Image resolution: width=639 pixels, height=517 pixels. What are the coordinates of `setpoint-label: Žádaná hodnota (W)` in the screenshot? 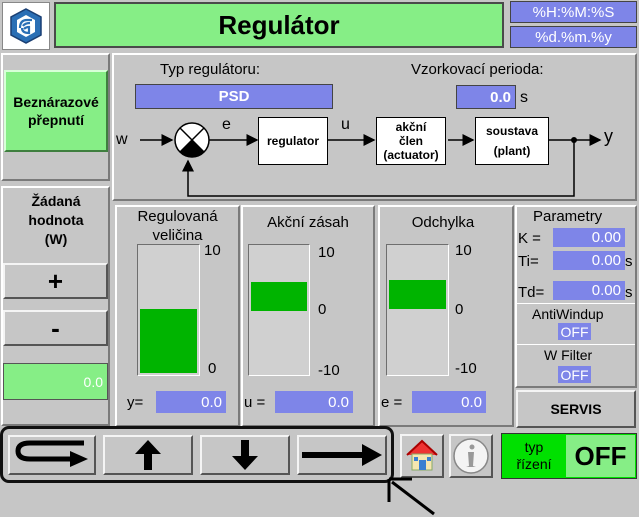 It's located at (56, 220).